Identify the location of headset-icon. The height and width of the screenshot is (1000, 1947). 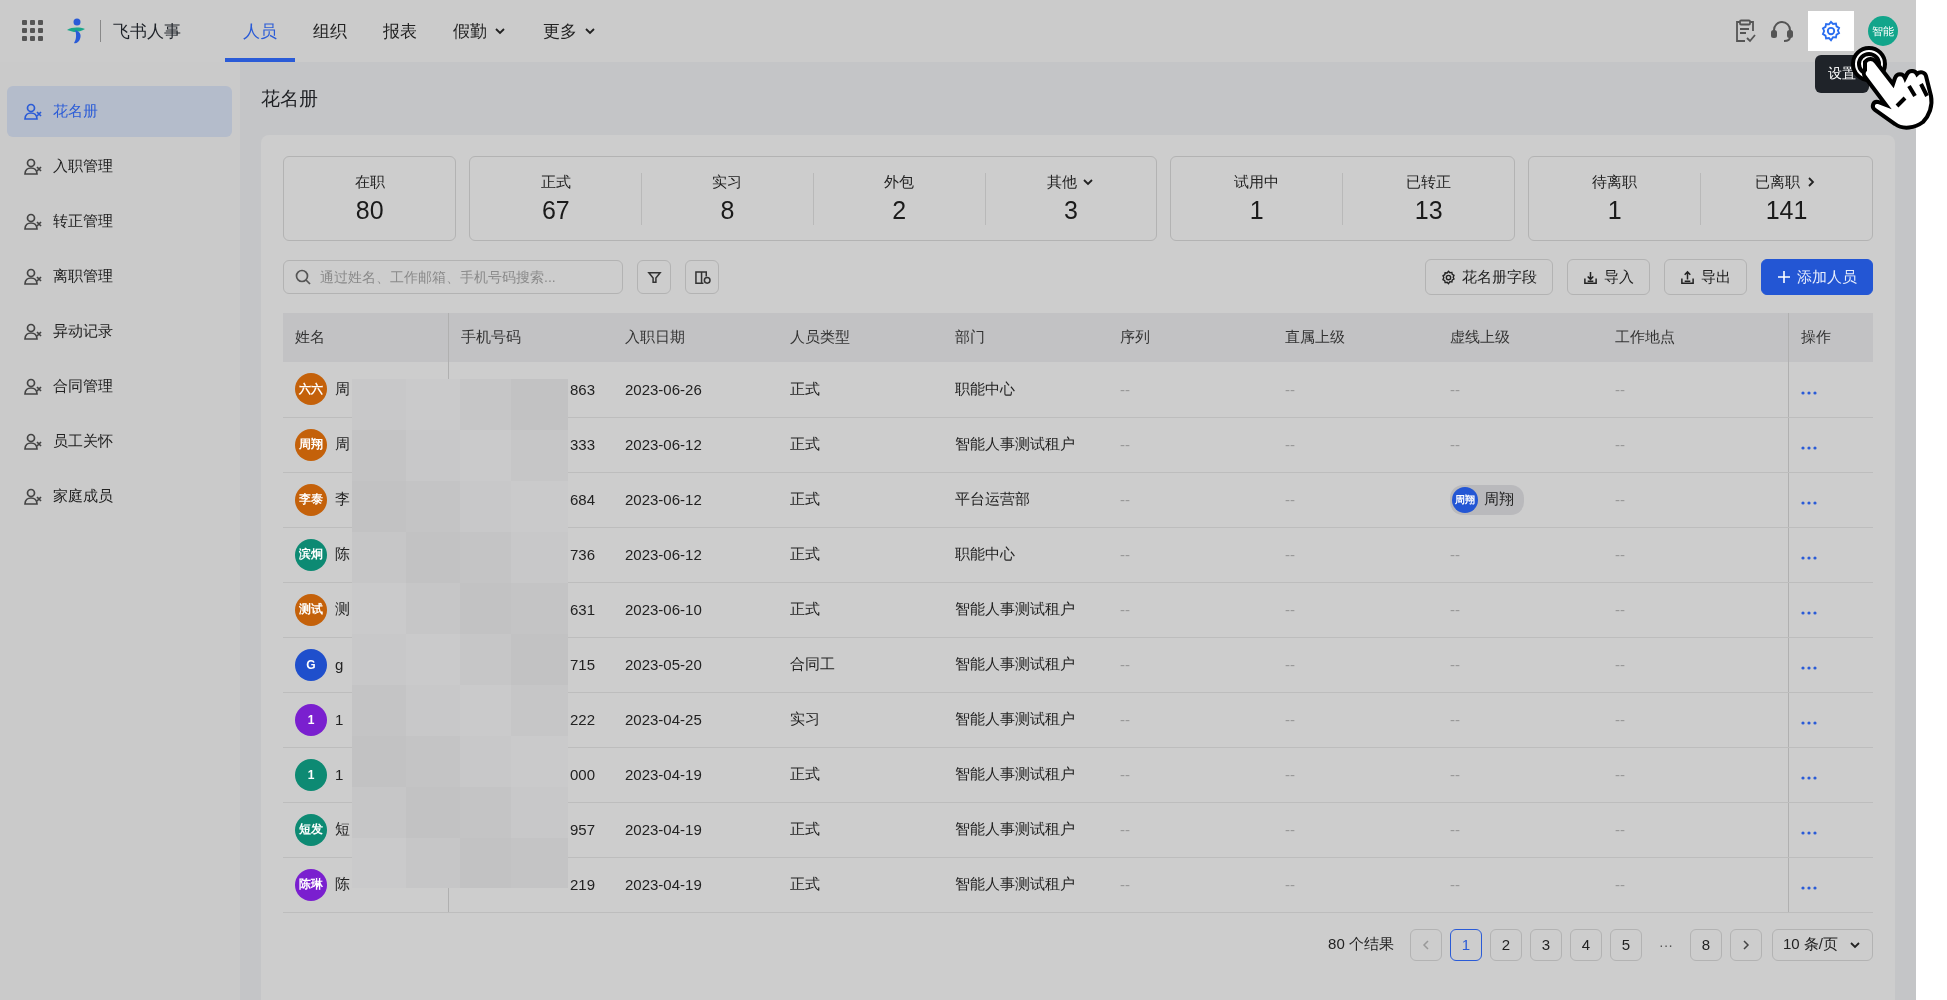
(1782, 31).